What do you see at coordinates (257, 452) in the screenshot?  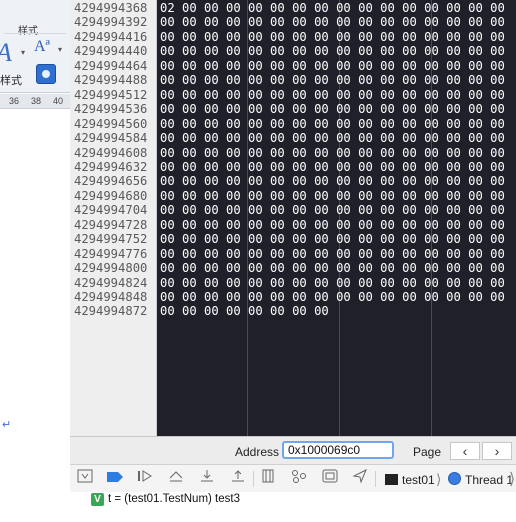 I see `address-label: Address` at bounding box center [257, 452].